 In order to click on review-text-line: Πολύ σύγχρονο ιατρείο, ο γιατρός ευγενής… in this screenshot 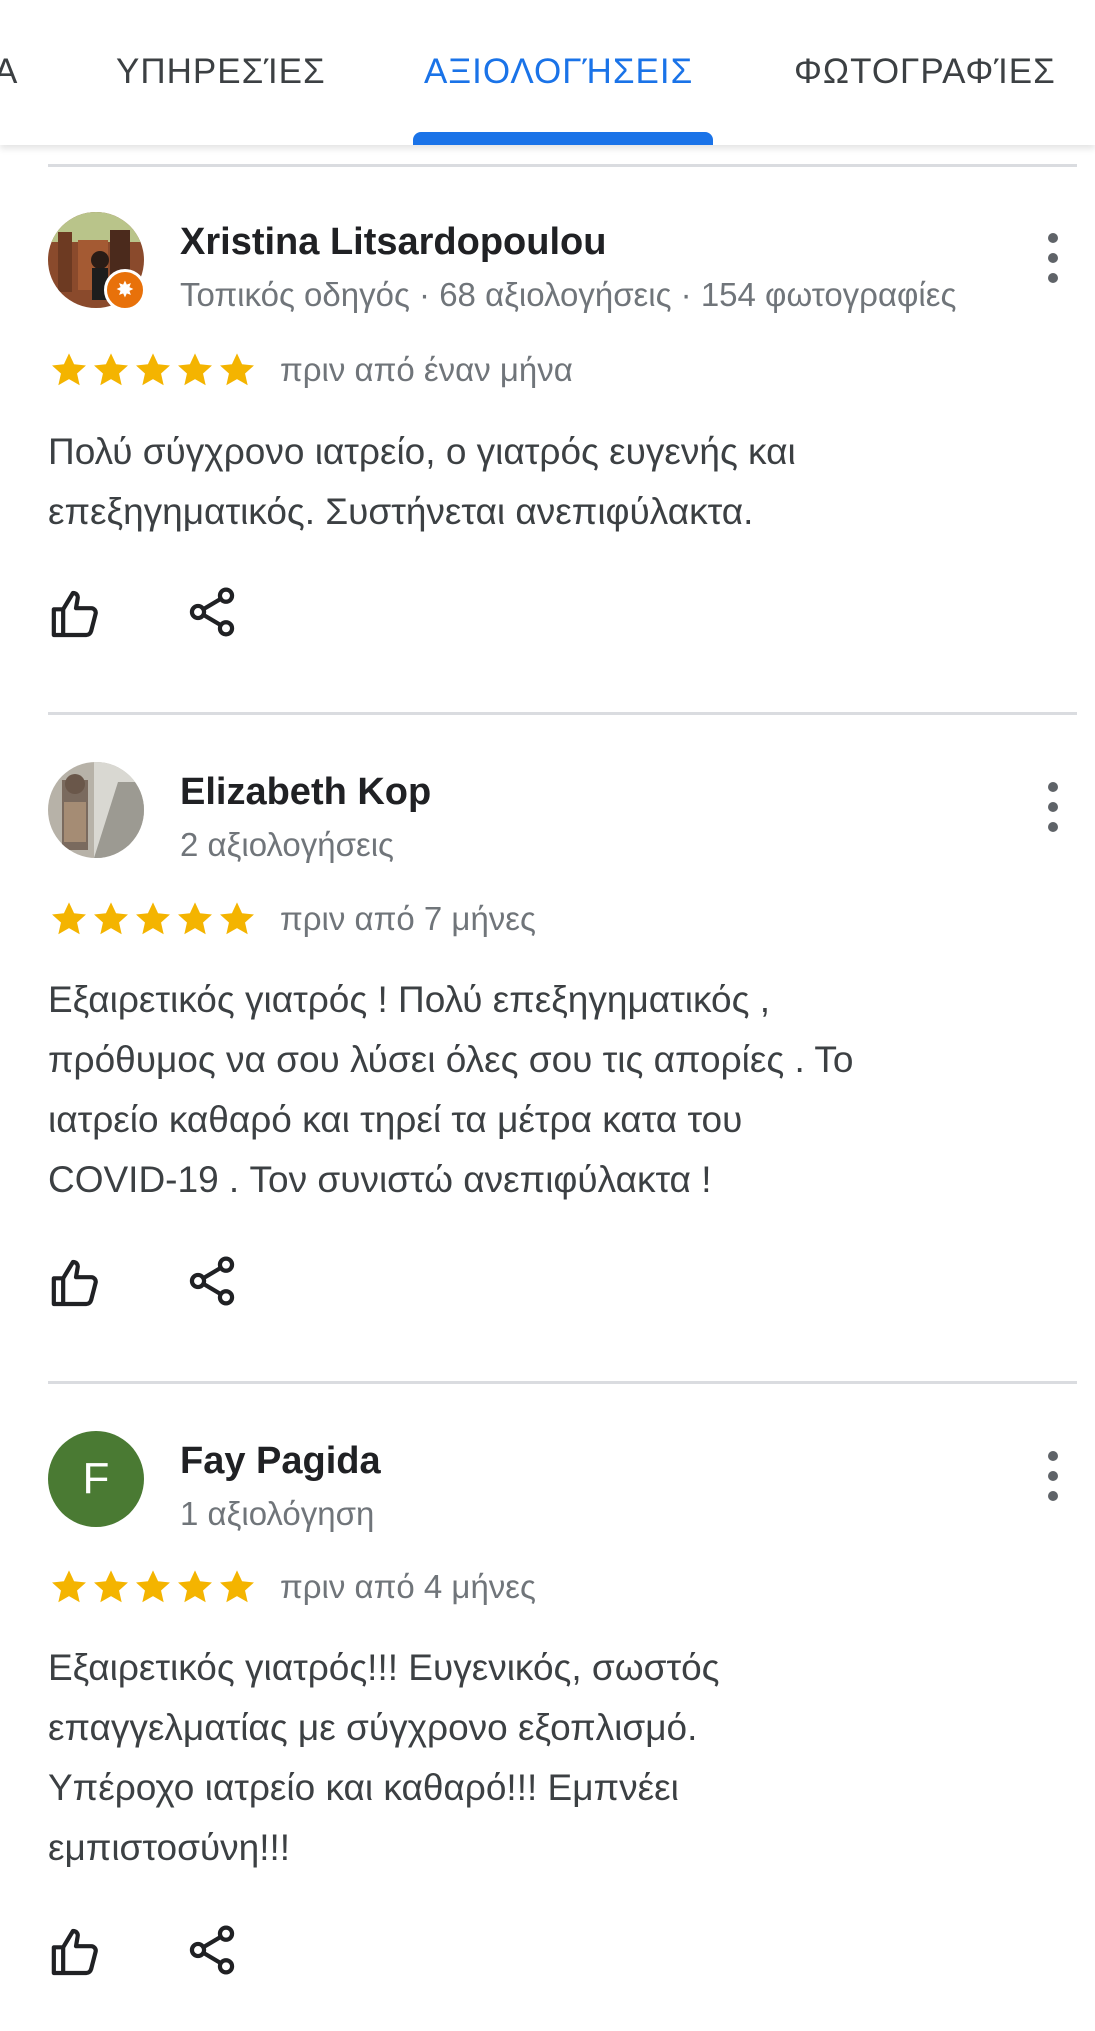, I will do `click(422, 451)`.